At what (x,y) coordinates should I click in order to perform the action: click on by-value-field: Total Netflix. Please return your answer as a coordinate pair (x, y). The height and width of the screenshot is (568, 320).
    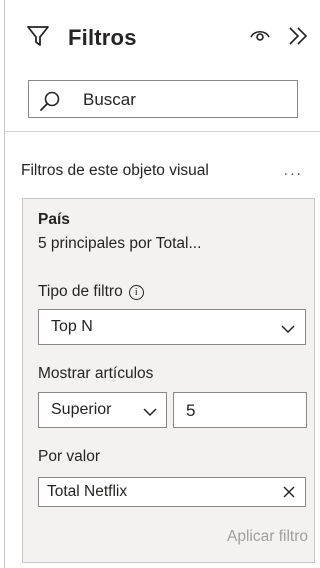
    Looking at the image, I should click on (87, 491).